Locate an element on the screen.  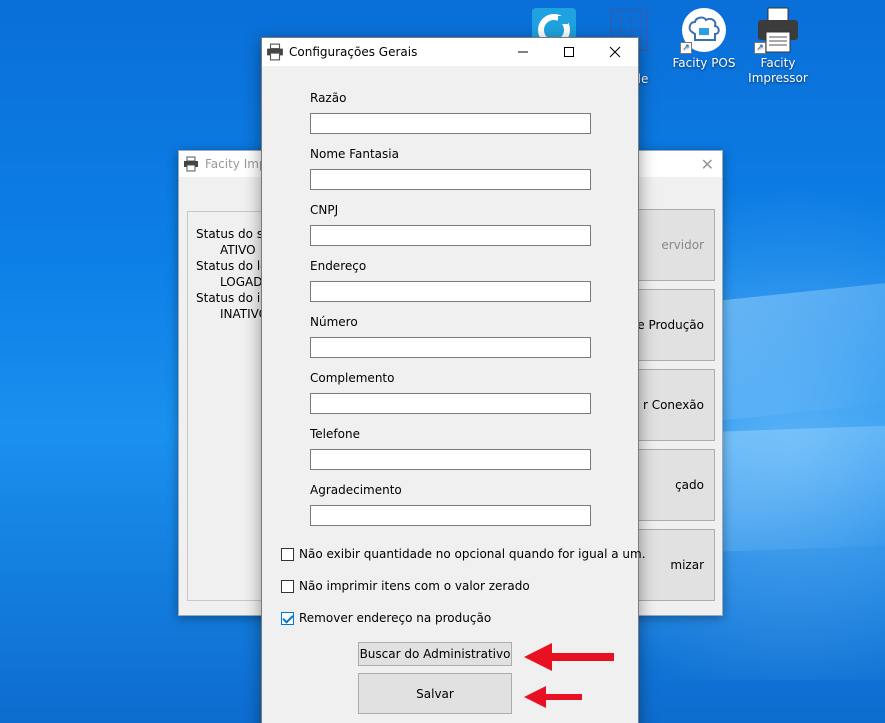
advanced-button: çado is located at coordinates (674, 485).